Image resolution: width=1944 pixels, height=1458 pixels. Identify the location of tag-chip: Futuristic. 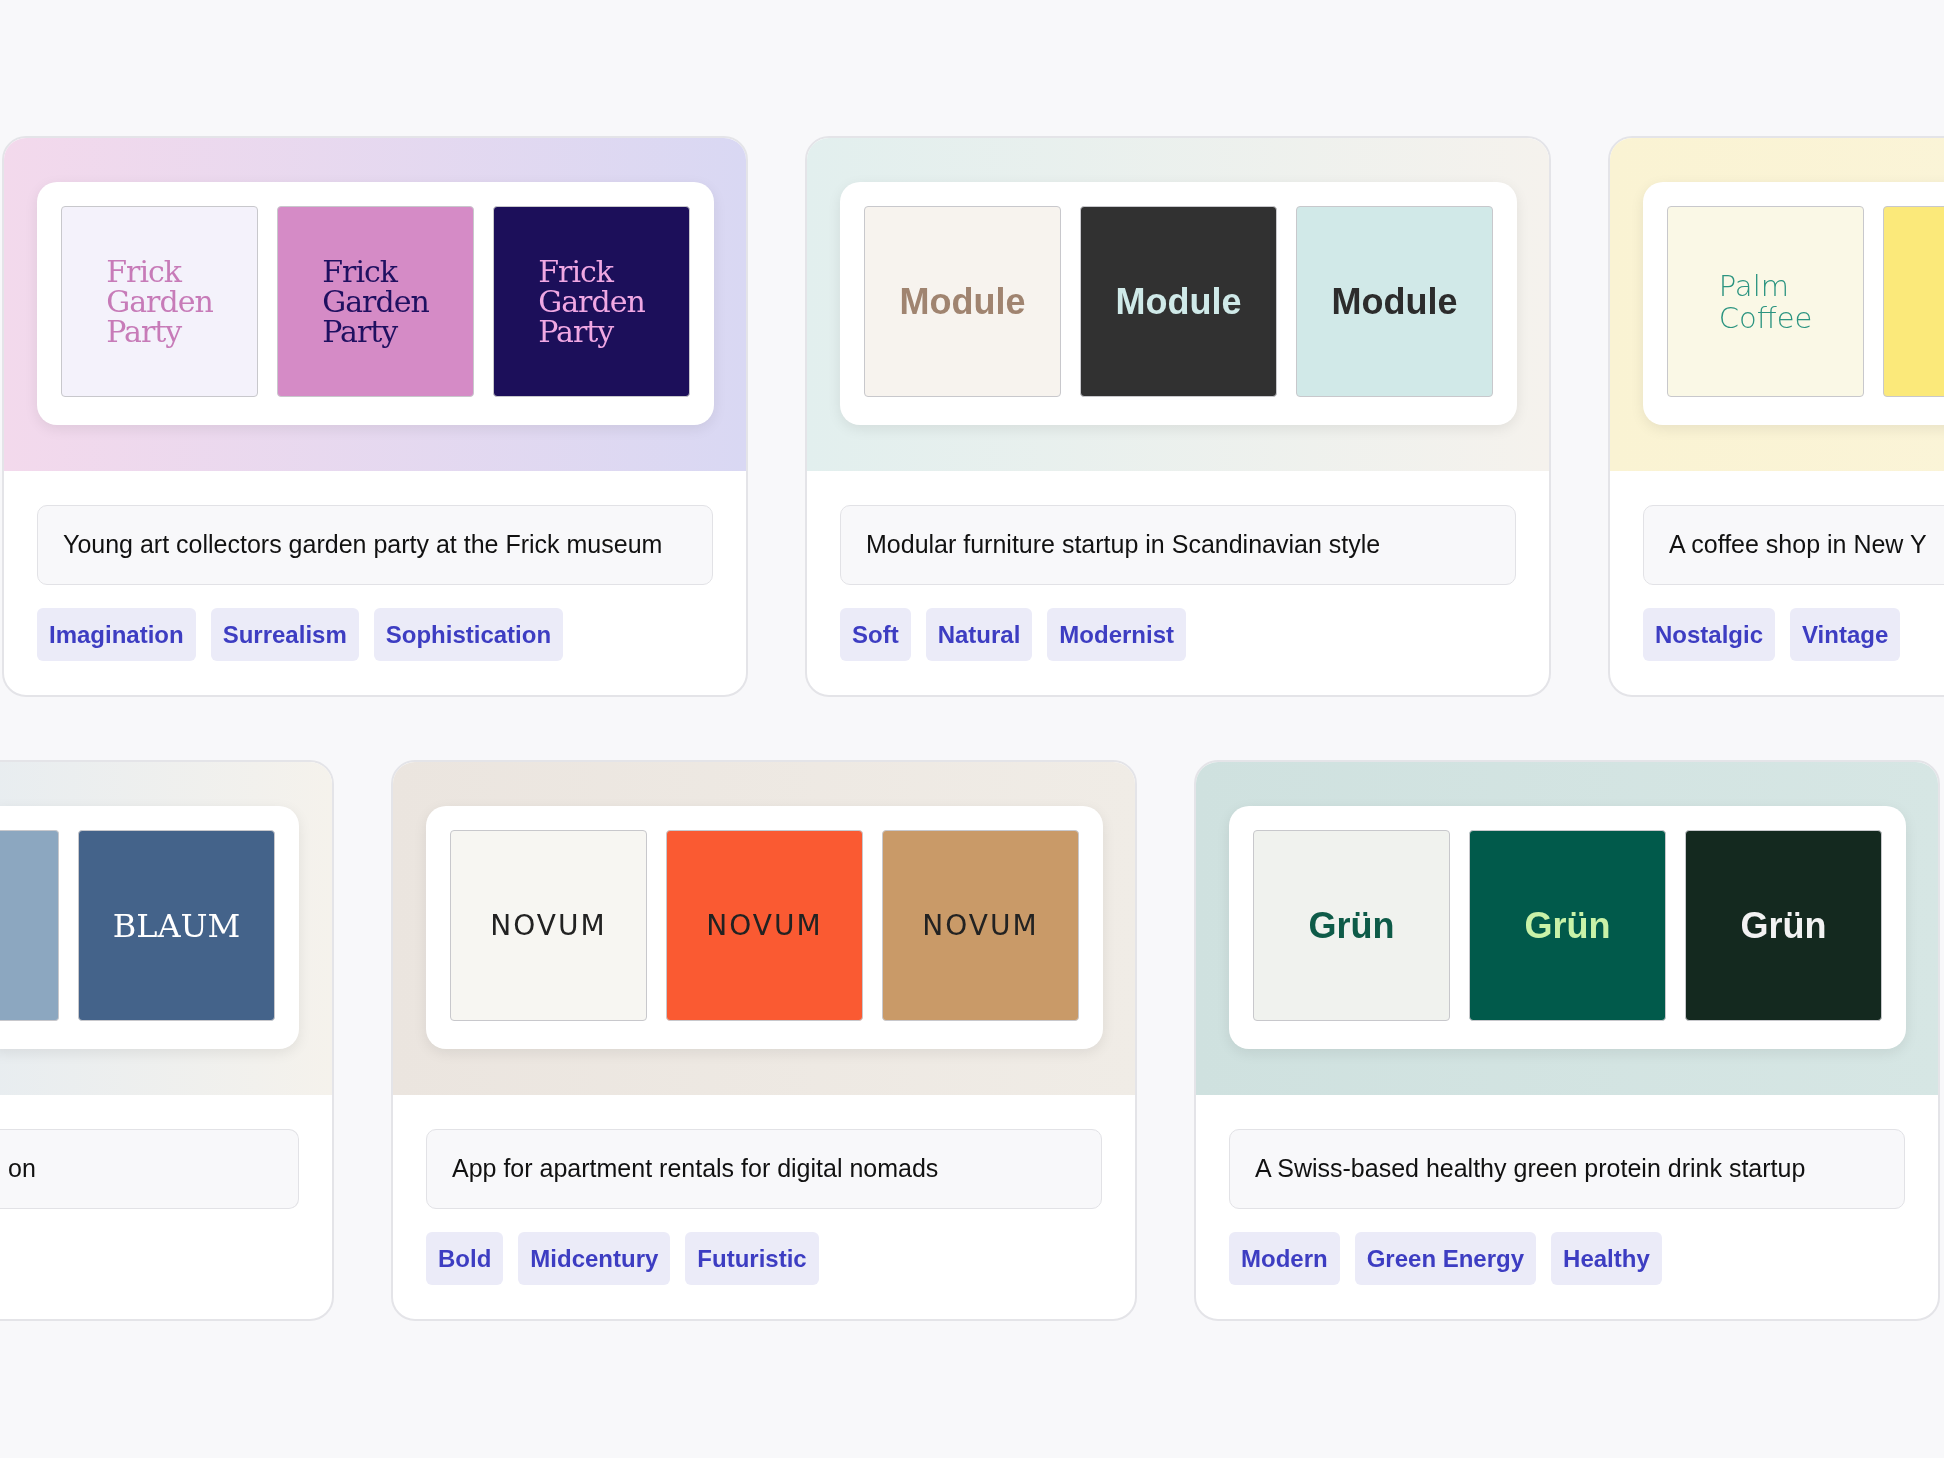
(752, 1258).